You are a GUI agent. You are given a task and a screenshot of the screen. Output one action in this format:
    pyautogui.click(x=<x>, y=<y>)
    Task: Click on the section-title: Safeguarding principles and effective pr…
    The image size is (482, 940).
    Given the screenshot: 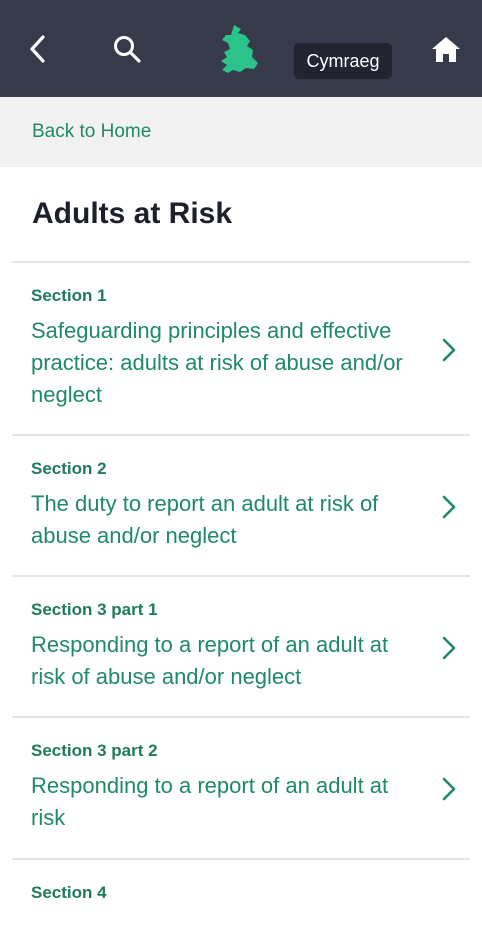 What is the action you would take?
    pyautogui.click(x=217, y=362)
    